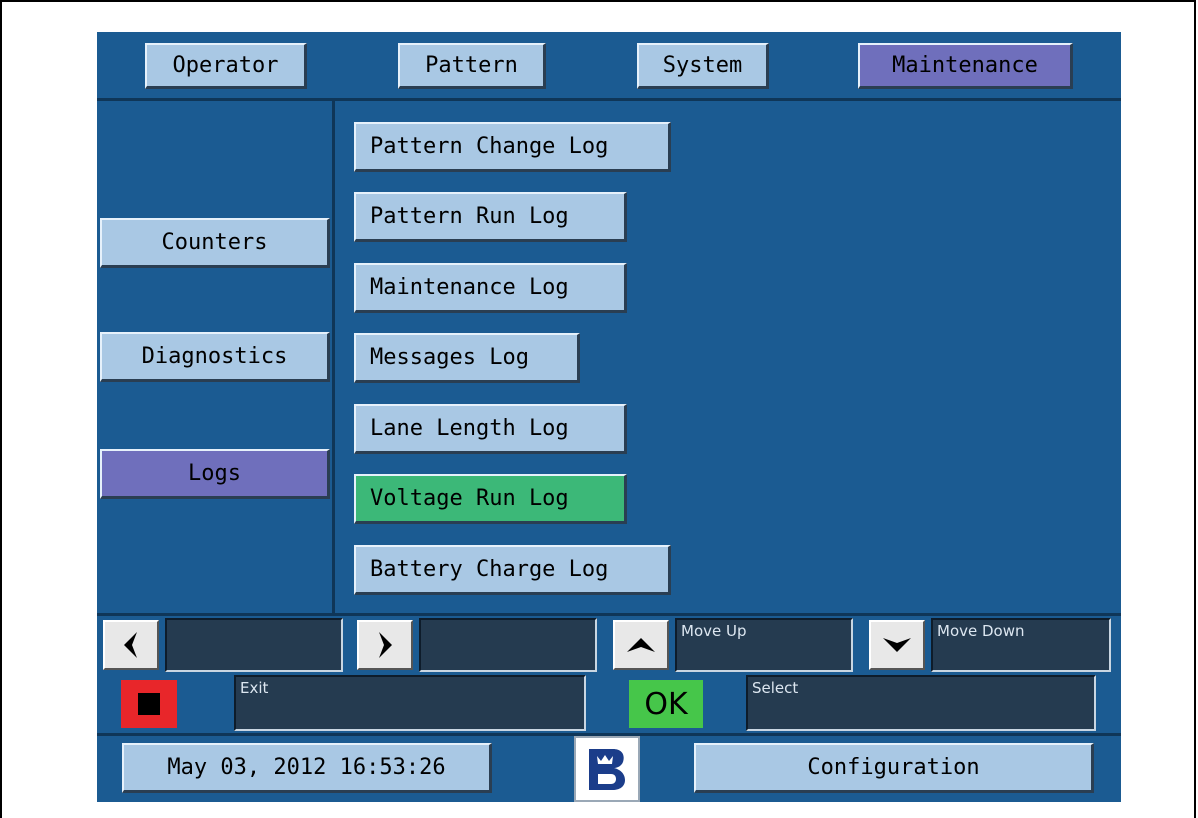 Image resolution: width=1198 pixels, height=818 pixels. What do you see at coordinates (609, 614) in the screenshot?
I see `softkey-divider` at bounding box center [609, 614].